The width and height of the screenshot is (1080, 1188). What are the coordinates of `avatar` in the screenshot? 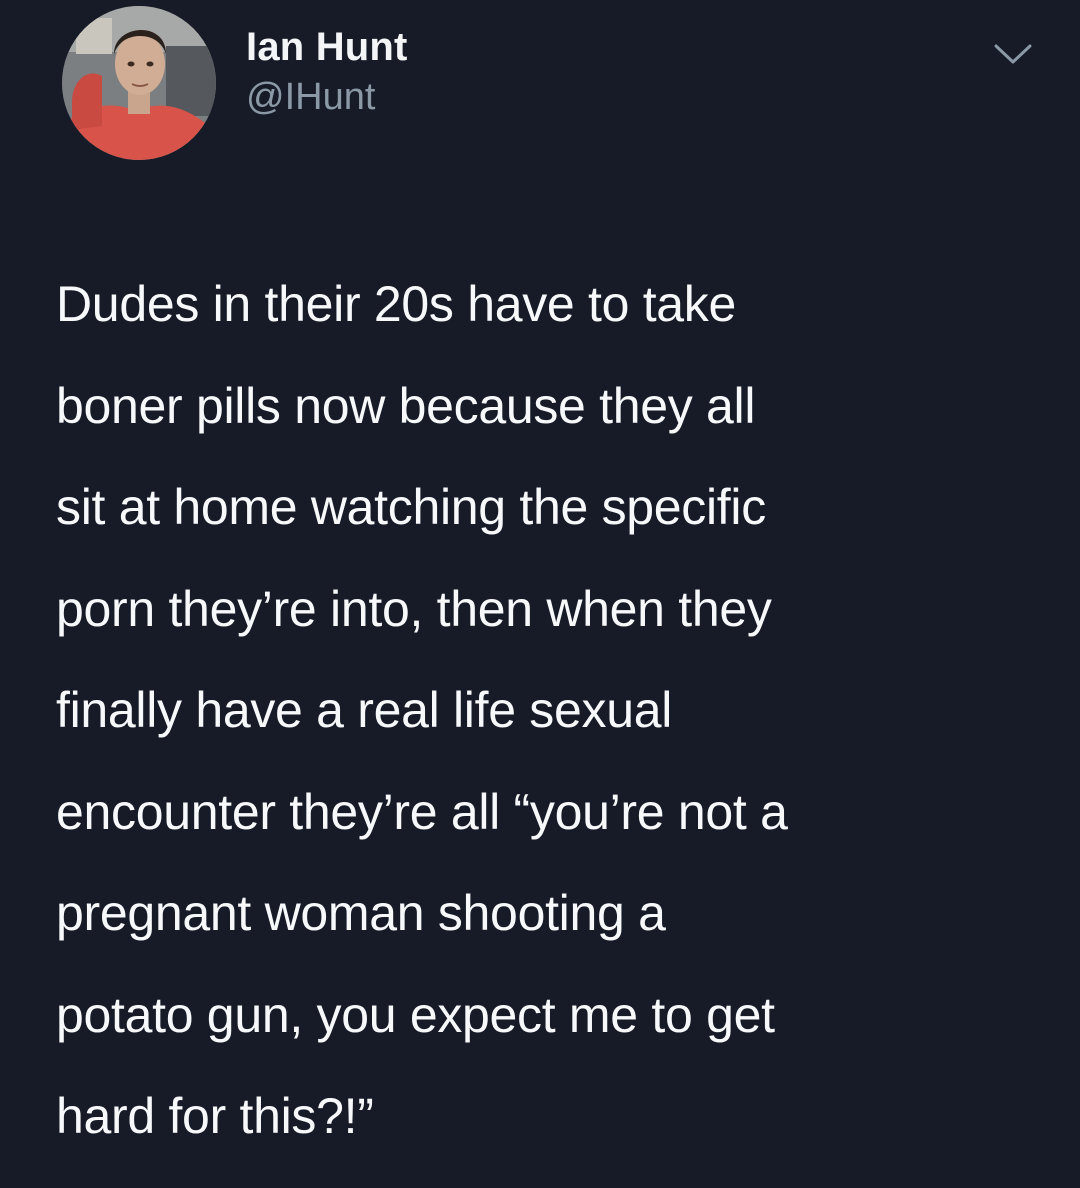 It's located at (139, 83).